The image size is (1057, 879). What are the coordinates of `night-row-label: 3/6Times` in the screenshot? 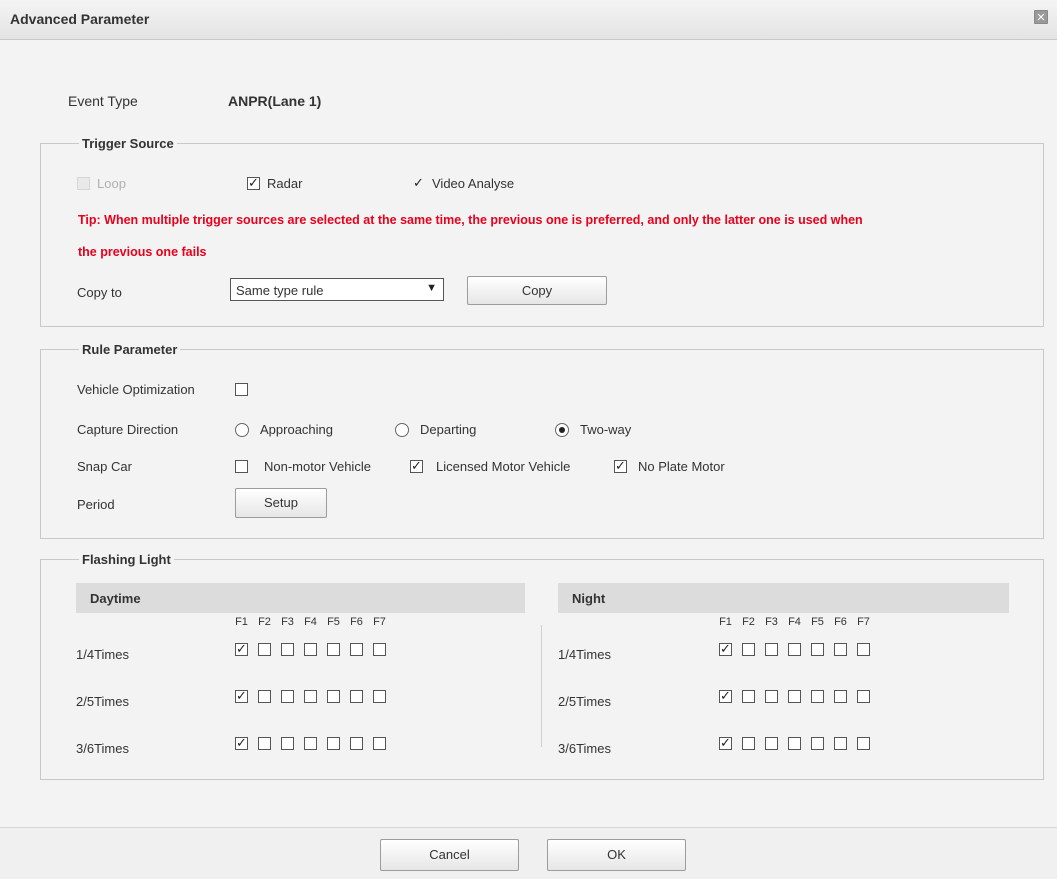 It's located at (584, 748).